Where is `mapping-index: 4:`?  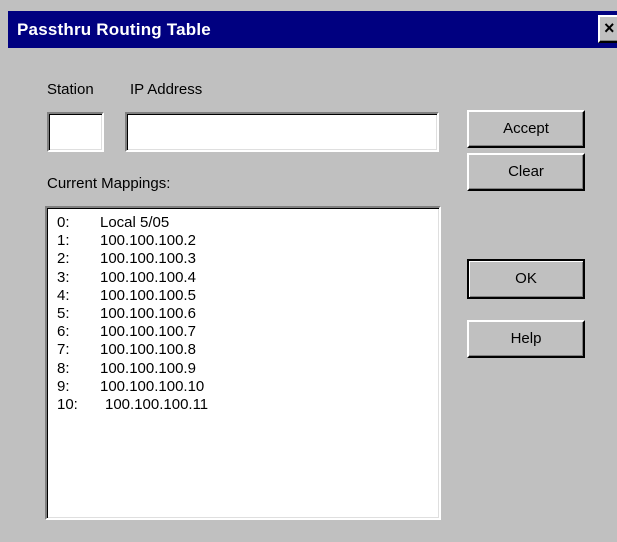
mapping-index: 4: is located at coordinates (63, 295).